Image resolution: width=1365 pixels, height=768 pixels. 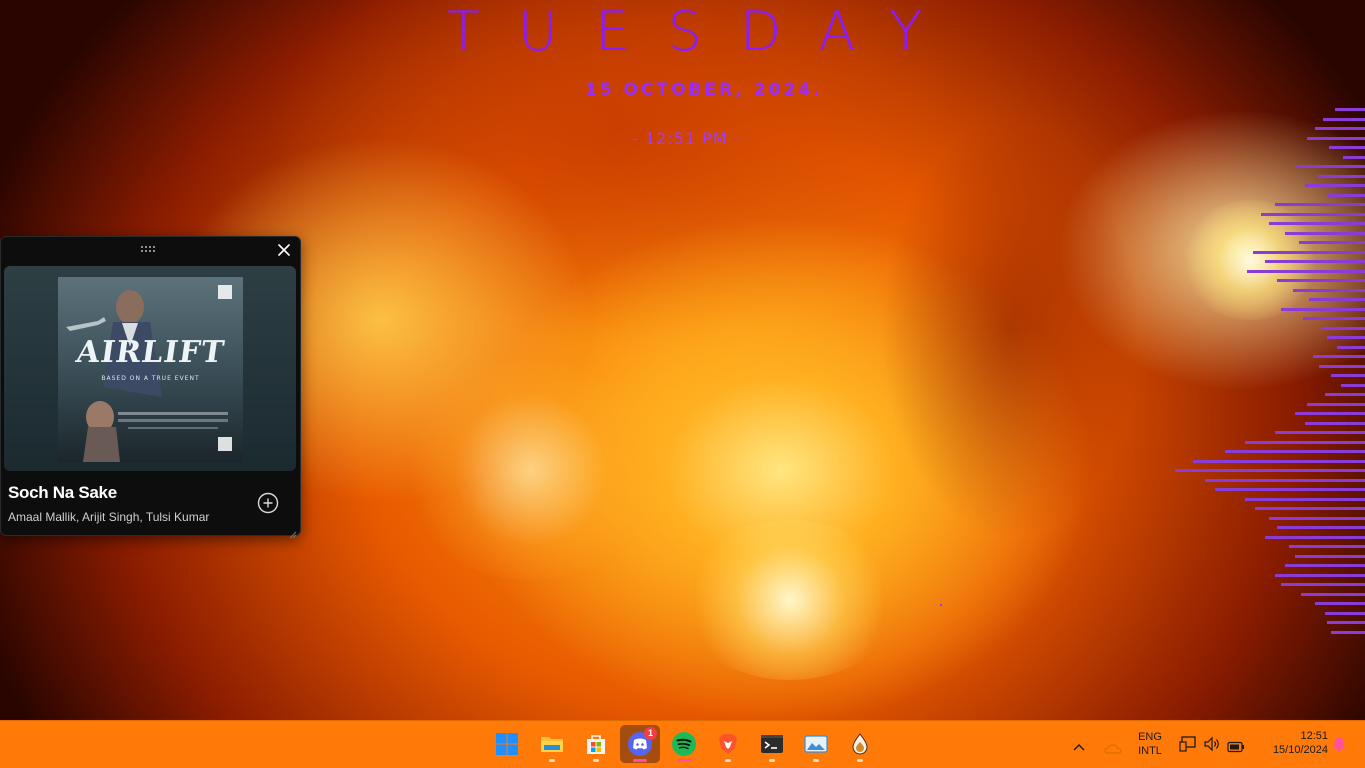 What do you see at coordinates (1150, 737) in the screenshot?
I see `language-code: ENG` at bounding box center [1150, 737].